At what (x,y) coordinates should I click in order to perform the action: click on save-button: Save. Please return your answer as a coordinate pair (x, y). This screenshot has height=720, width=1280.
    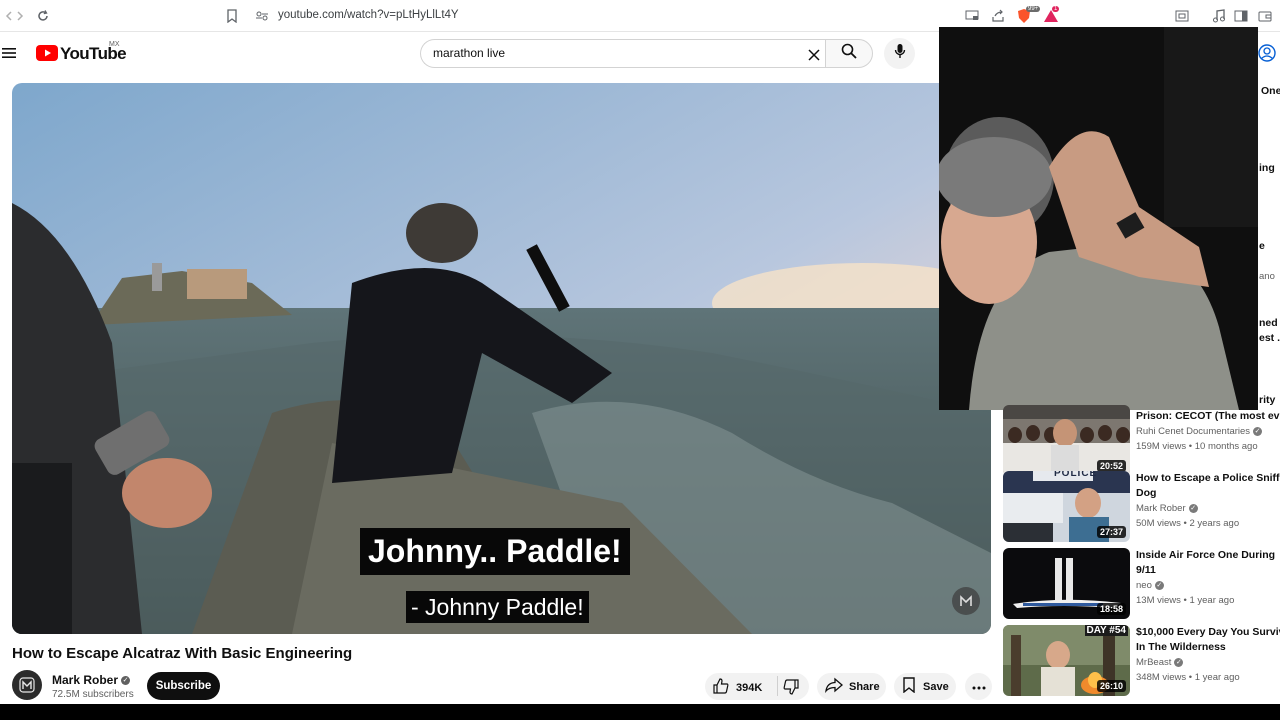
    Looking at the image, I should click on (925, 686).